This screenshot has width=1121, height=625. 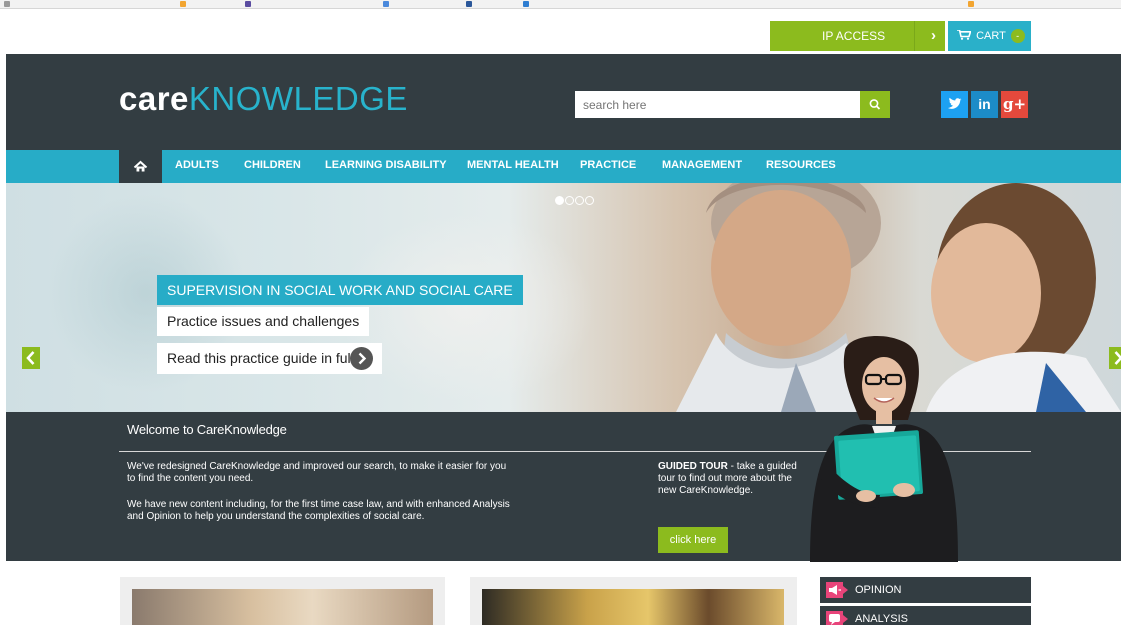 What do you see at coordinates (197, 166) in the screenshot?
I see `nav-item-adults: ADULTS` at bounding box center [197, 166].